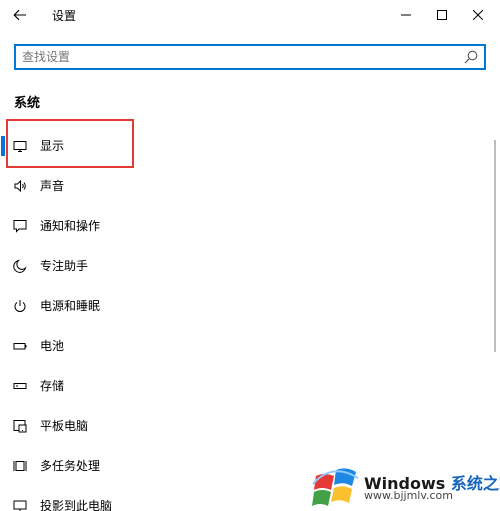  What do you see at coordinates (70, 466) in the screenshot?
I see `nav-item-label: 多任务处理` at bounding box center [70, 466].